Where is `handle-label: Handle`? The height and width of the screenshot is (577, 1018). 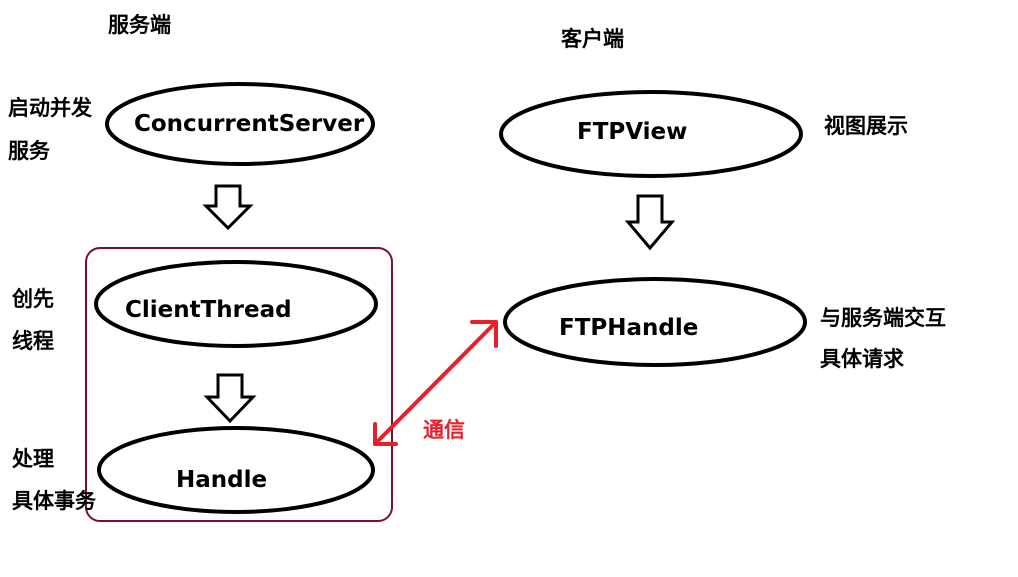 handle-label: Handle is located at coordinates (222, 480).